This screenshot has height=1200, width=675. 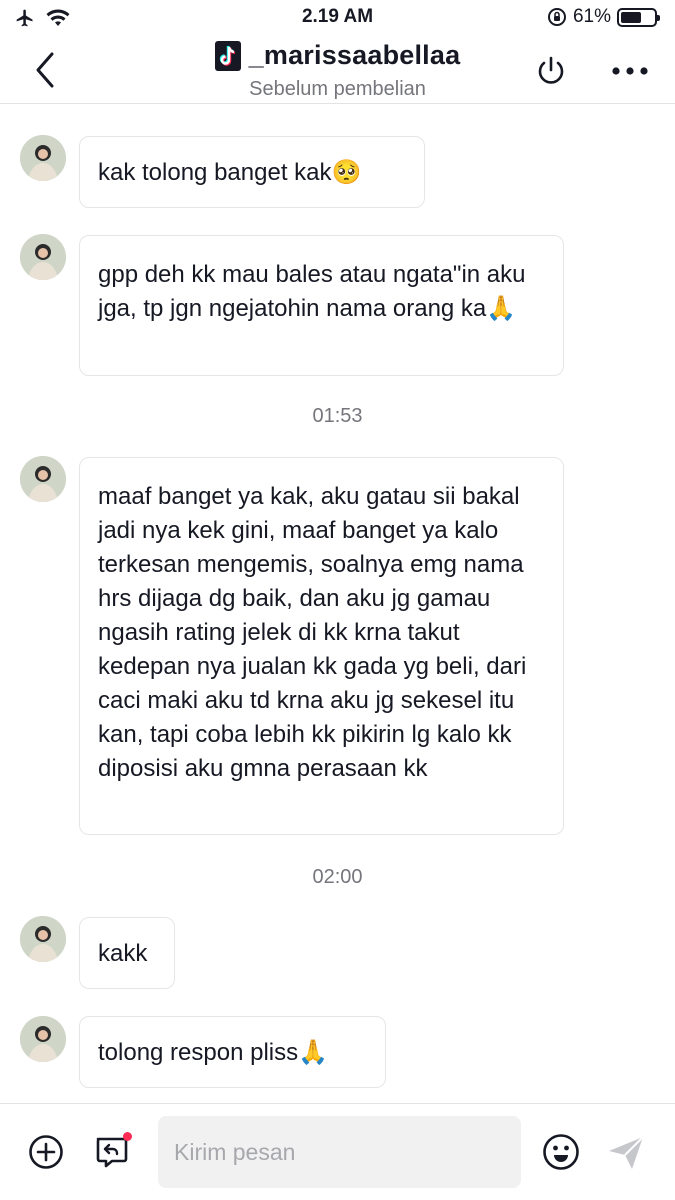 I want to click on message-bubble: tolong respon pliss🙏, so click(x=232, y=1052).